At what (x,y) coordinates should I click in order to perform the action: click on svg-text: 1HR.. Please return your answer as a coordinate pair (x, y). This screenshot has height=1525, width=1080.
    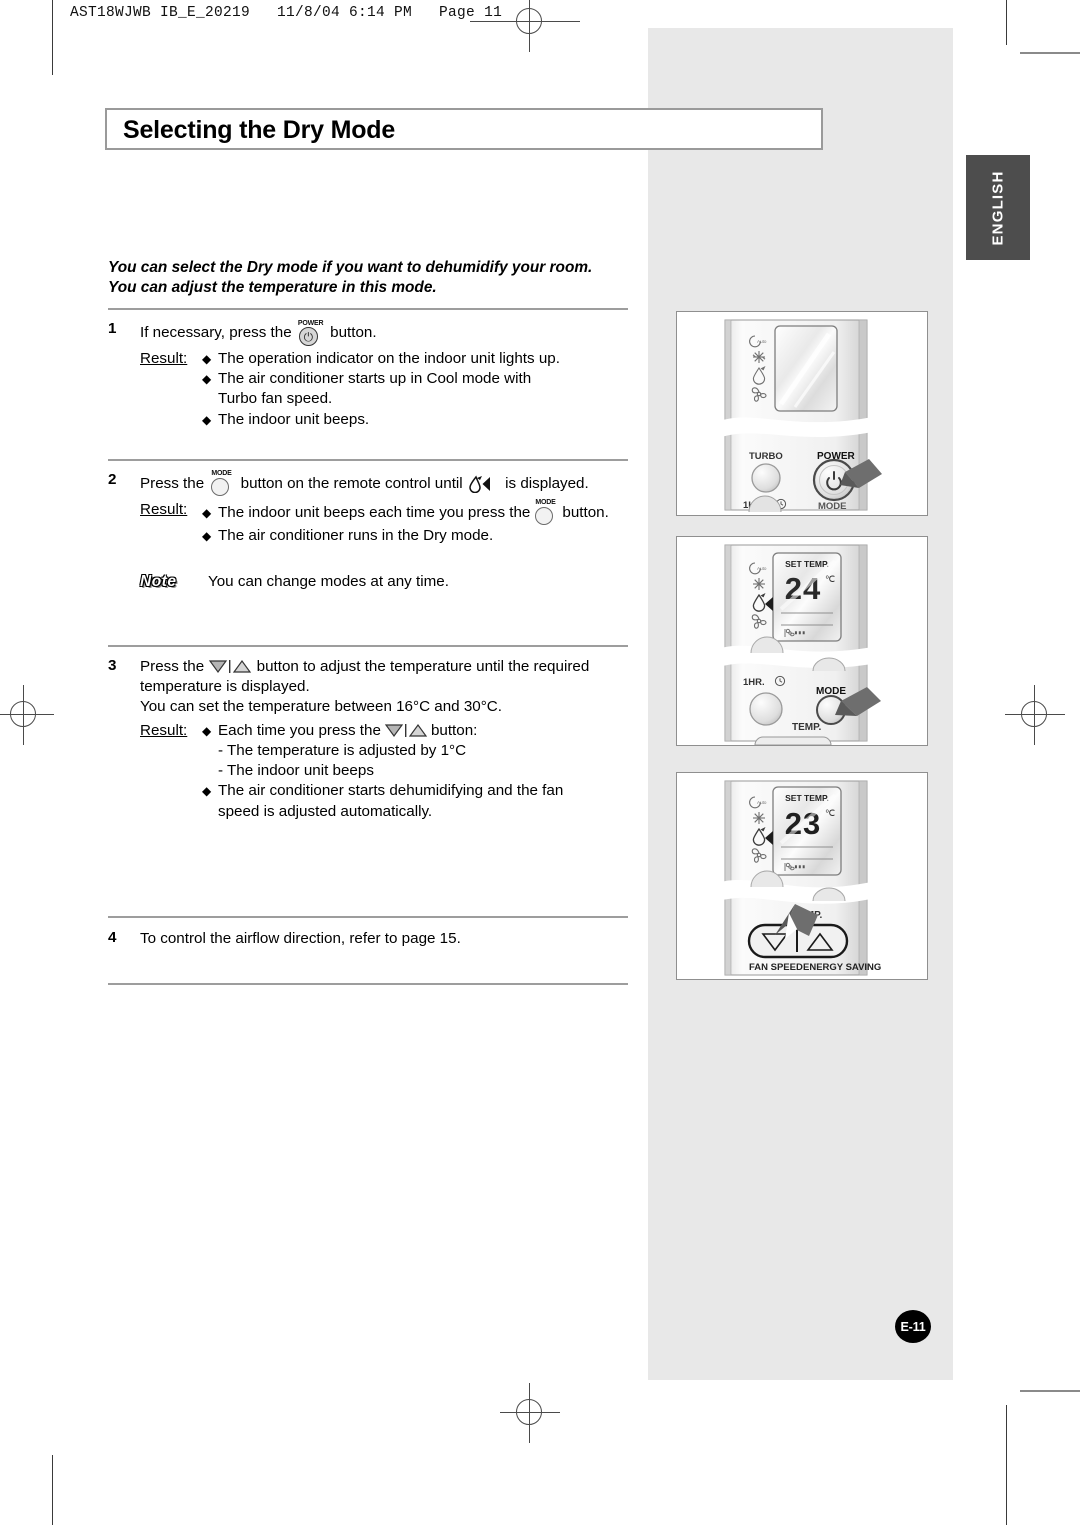
    Looking at the image, I should click on (754, 682).